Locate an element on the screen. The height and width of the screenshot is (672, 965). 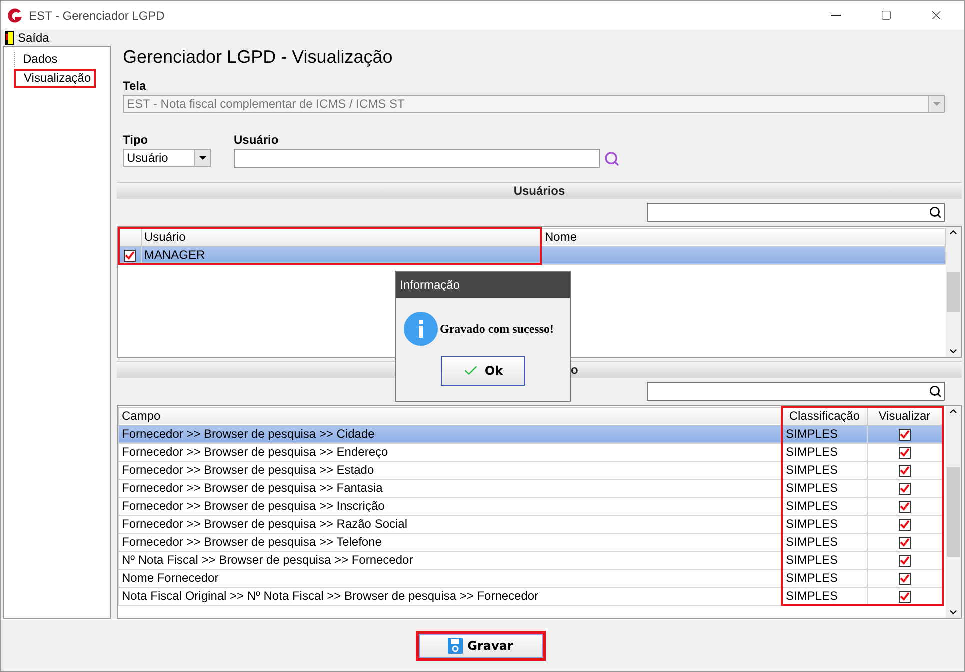
table-cell: Nº Nota Fiscal >> Browser de pesquisa >> Fornecedor is located at coordinates (450, 560).